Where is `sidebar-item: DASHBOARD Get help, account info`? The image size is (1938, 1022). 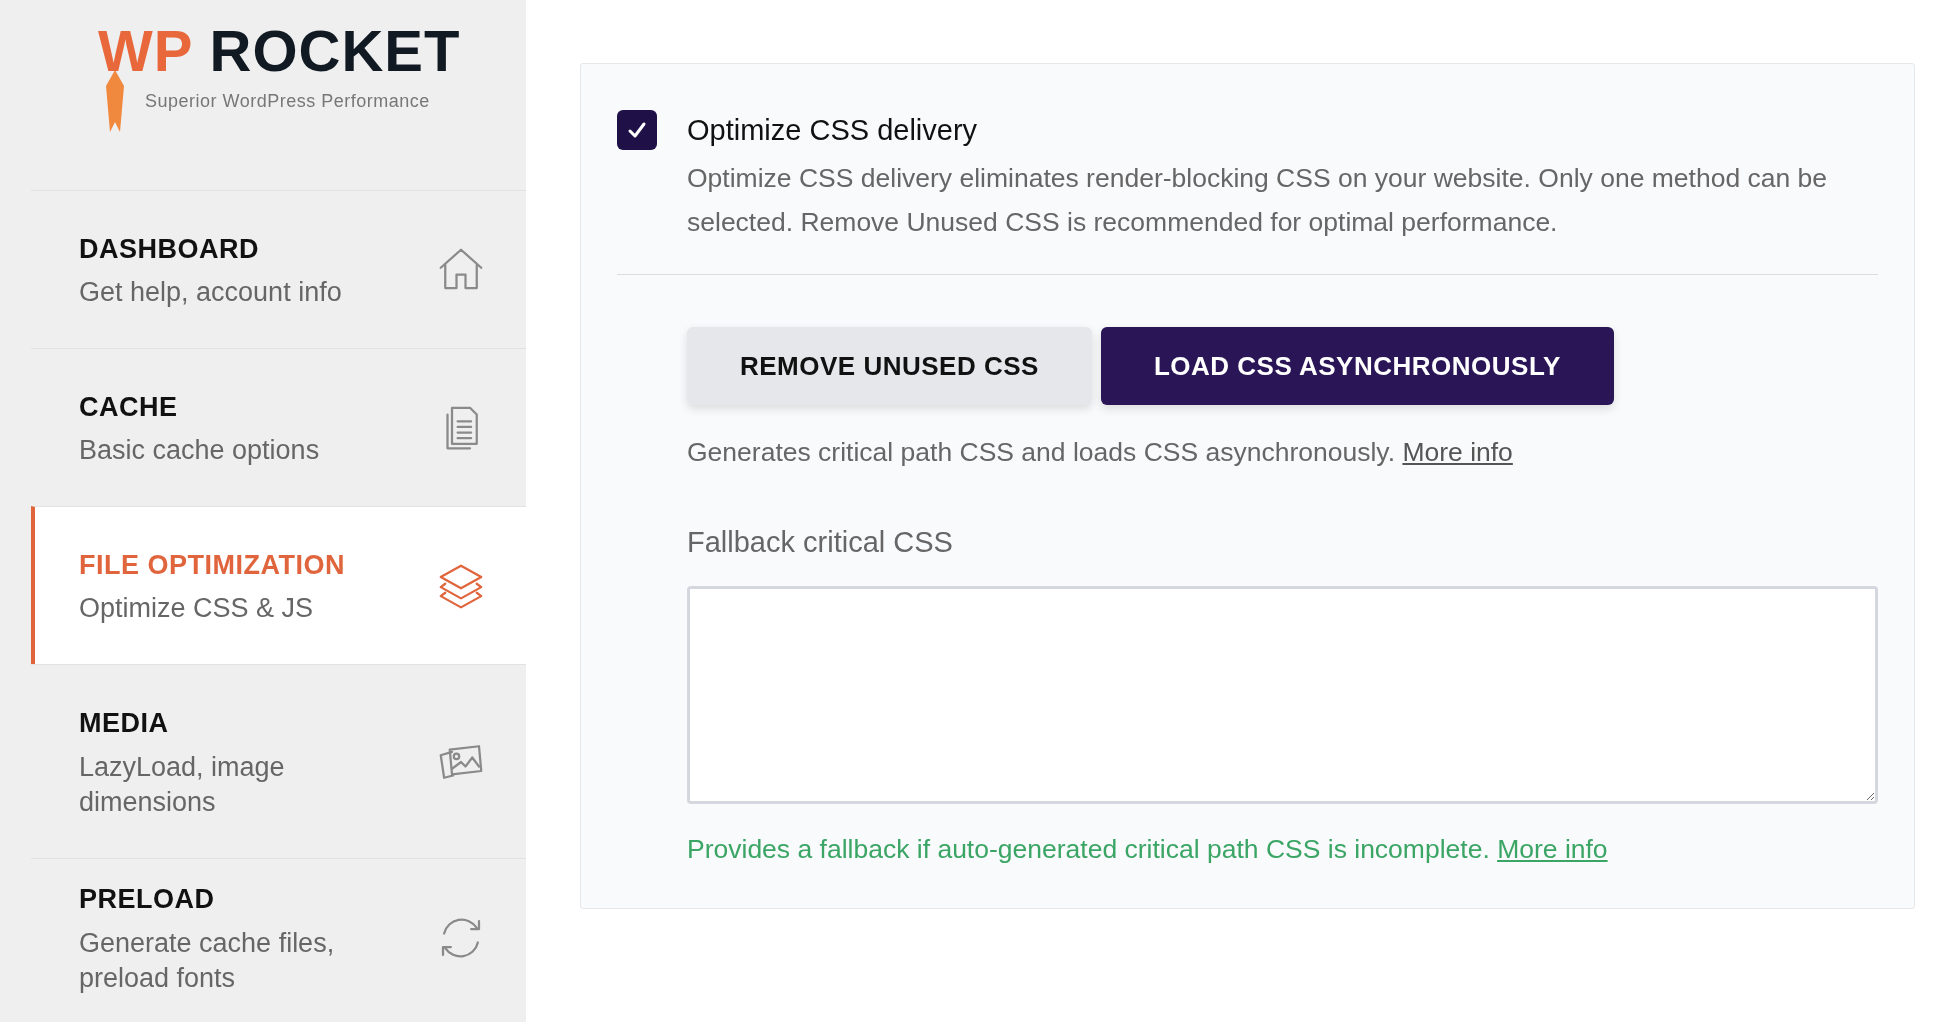 sidebar-item: DASHBOARD Get help, account info is located at coordinates (278, 269).